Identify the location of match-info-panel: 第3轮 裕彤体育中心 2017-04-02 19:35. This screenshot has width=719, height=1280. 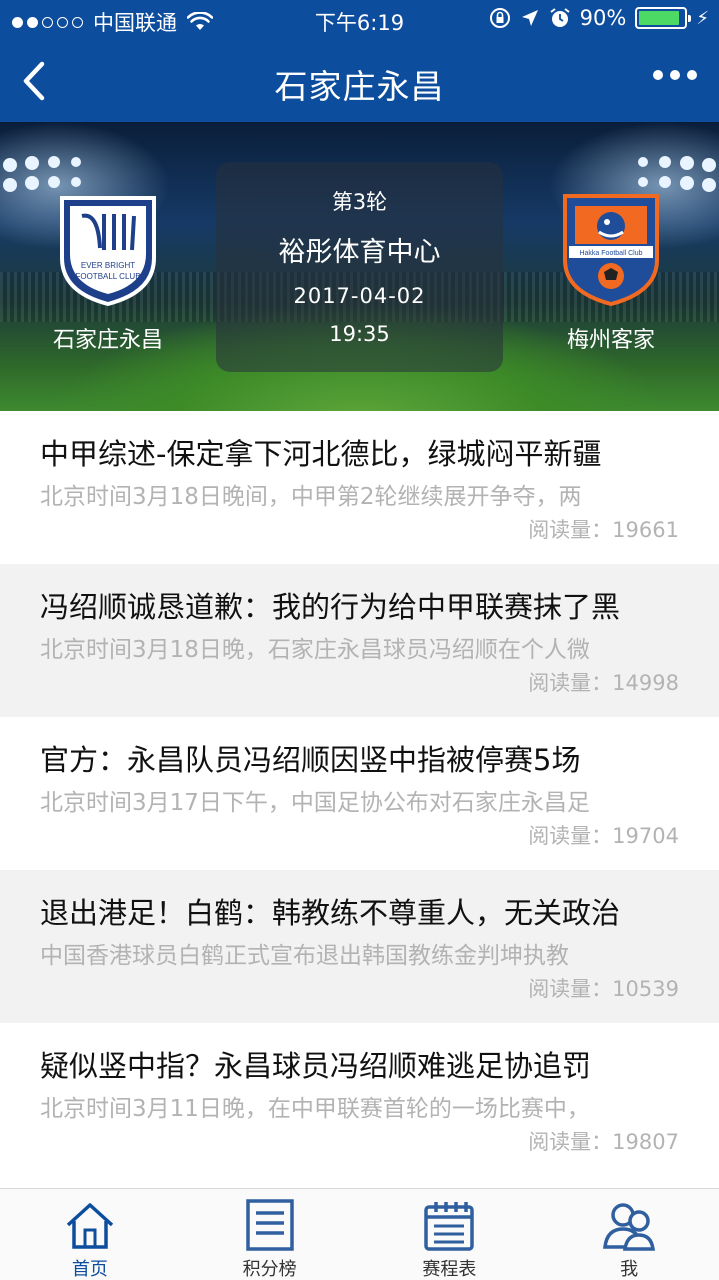
(359, 267).